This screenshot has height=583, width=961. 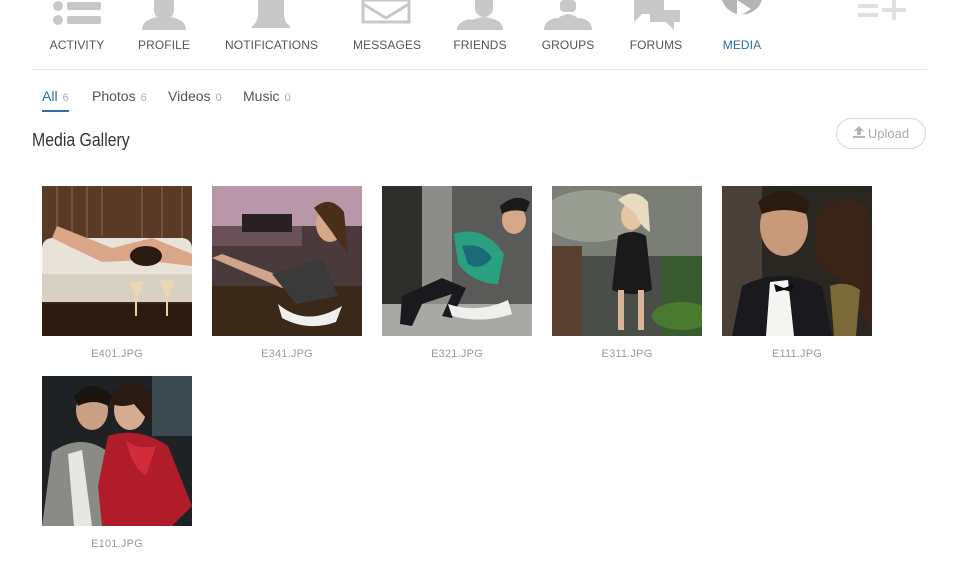 I want to click on nav-notifications: NOTIFICATIONS, so click(x=272, y=30).